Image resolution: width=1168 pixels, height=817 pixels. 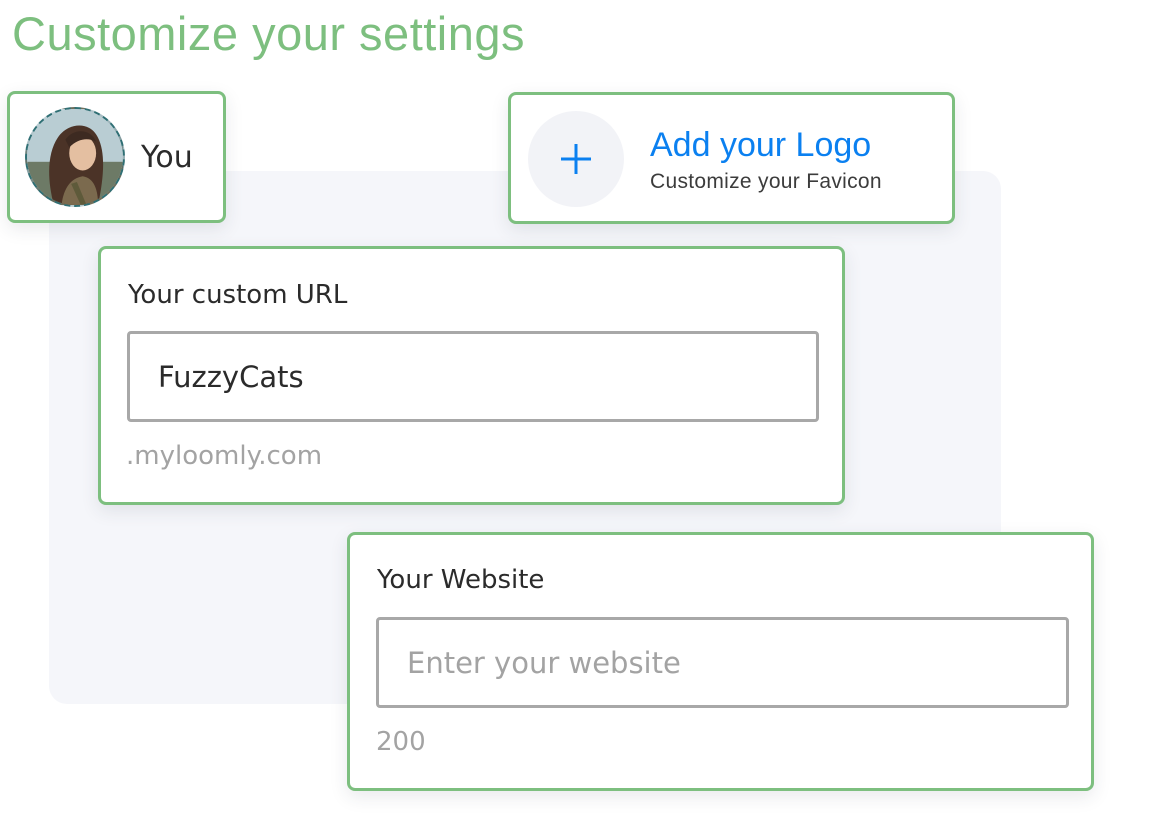 What do you see at coordinates (401, 742) in the screenshot?
I see `website-char-limit: 200` at bounding box center [401, 742].